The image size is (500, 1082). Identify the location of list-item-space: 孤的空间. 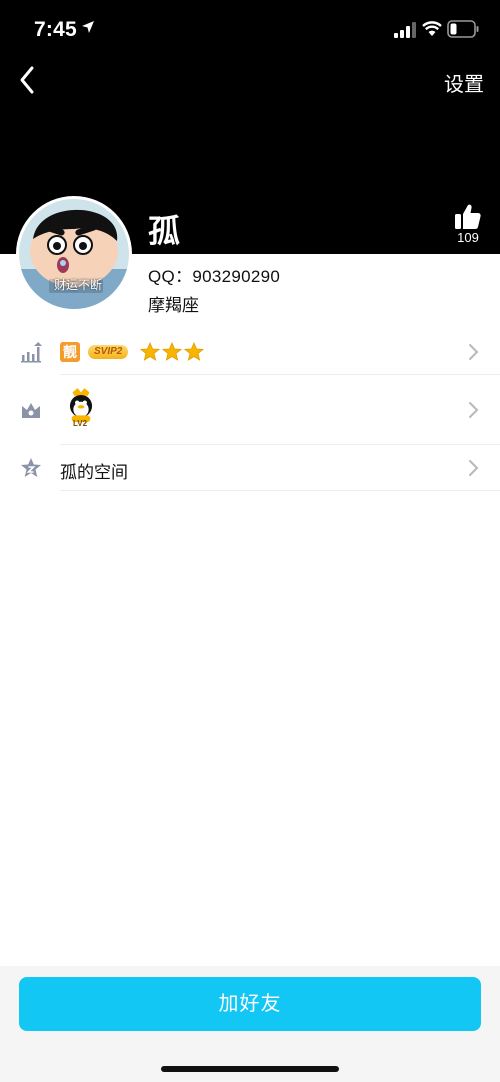
(250, 468).